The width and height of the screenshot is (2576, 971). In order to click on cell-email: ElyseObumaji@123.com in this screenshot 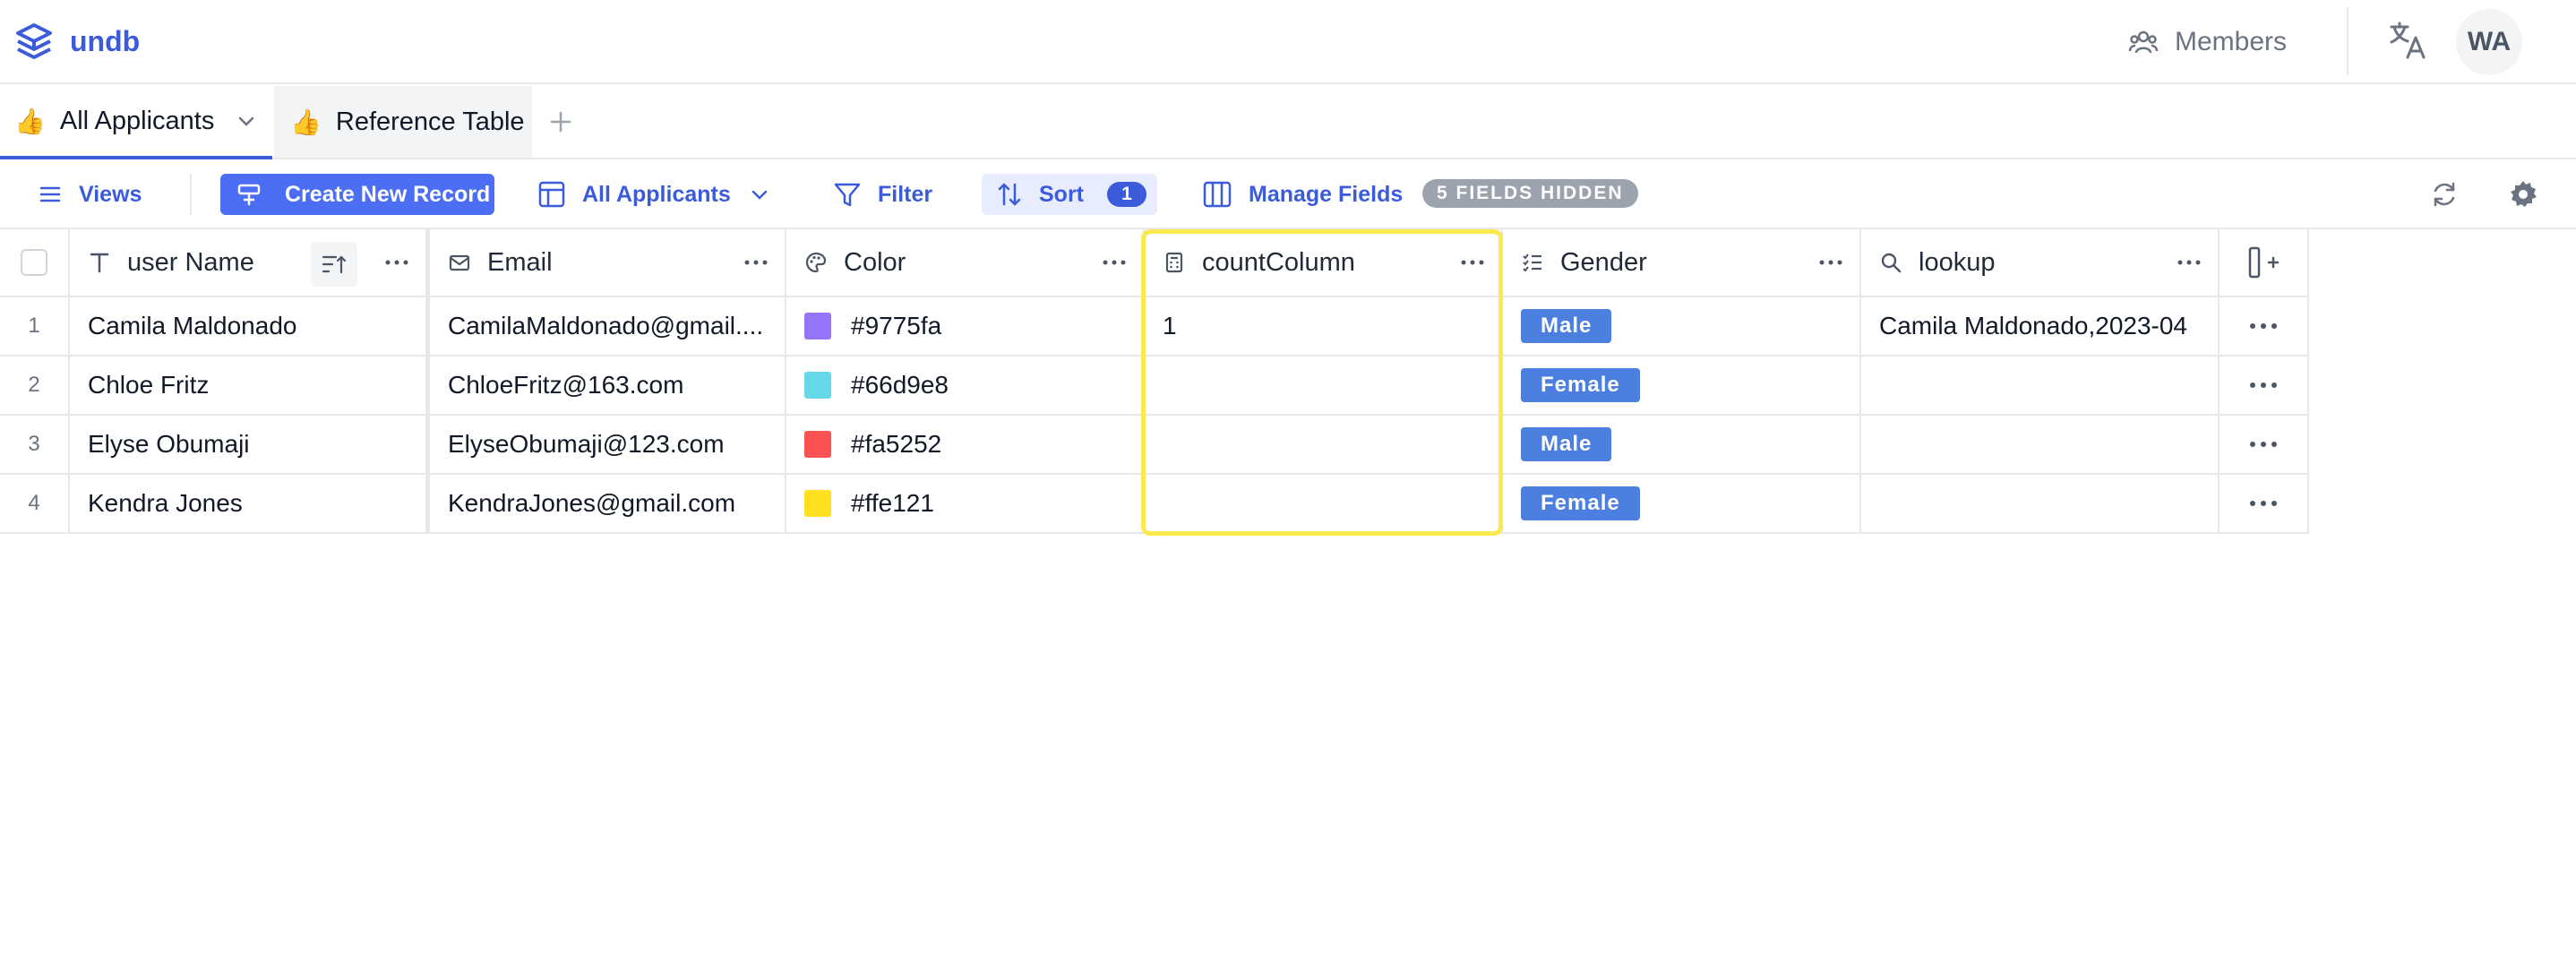, I will do `click(608, 446)`.